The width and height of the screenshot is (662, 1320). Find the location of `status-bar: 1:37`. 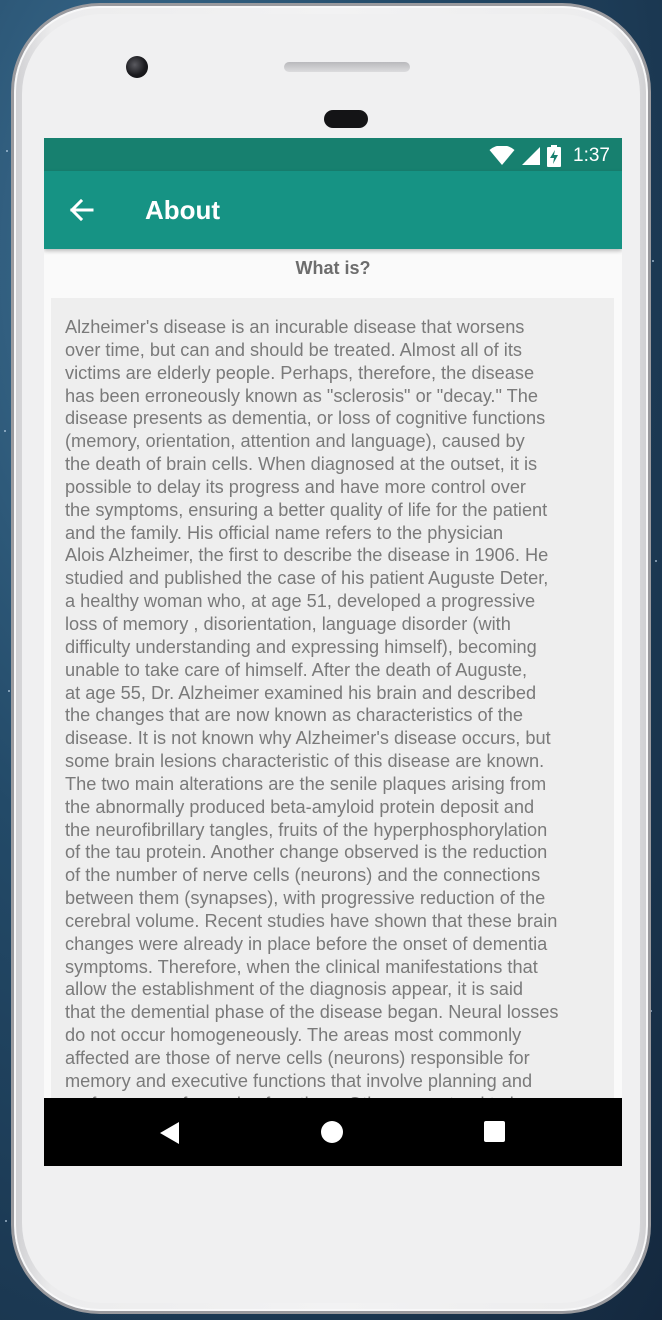

status-bar: 1:37 is located at coordinates (333, 154).